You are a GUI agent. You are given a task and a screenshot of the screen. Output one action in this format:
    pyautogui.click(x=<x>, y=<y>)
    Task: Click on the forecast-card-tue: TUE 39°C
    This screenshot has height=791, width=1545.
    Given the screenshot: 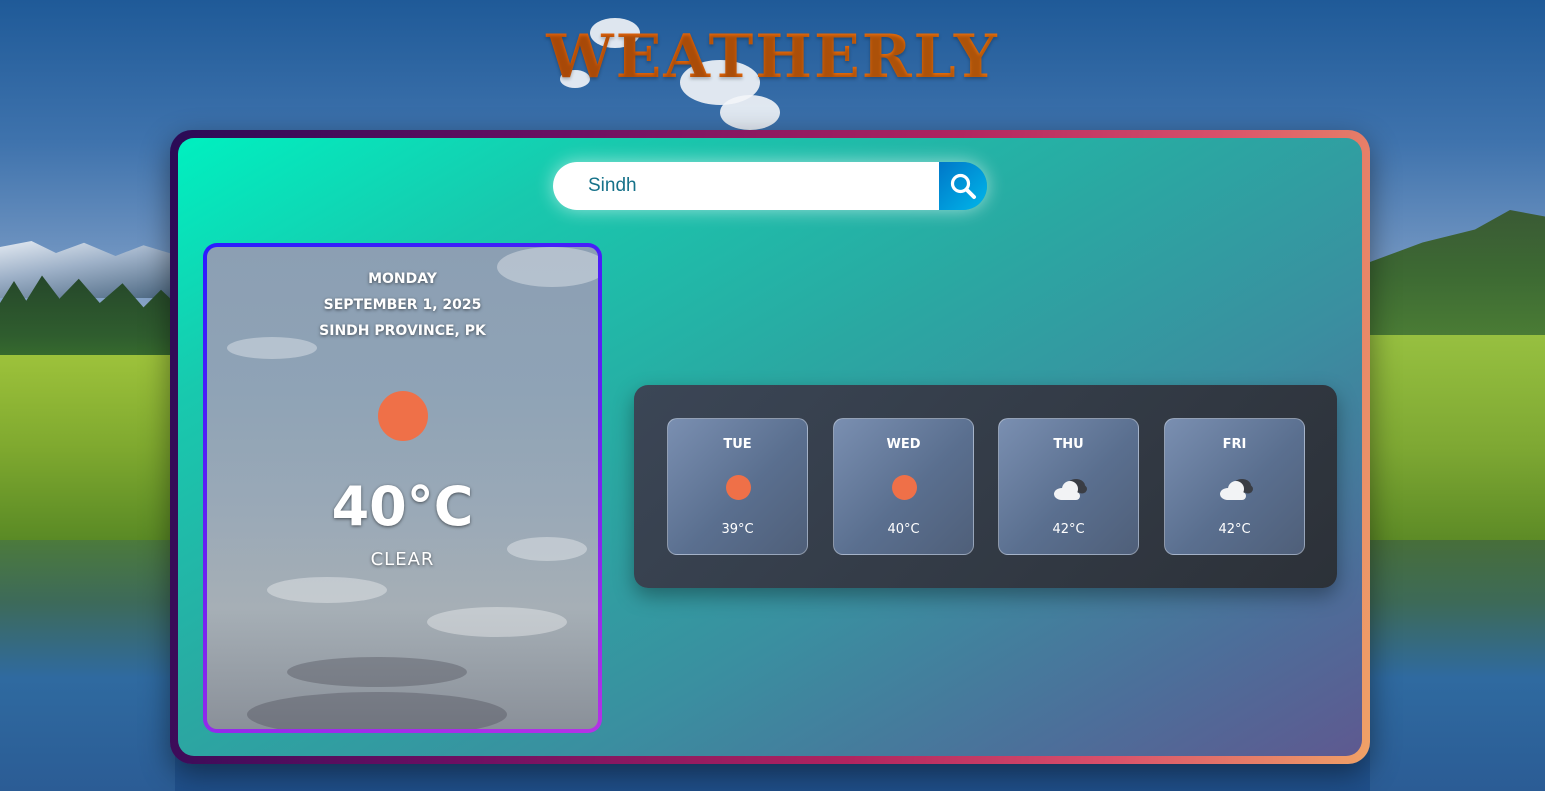 What is the action you would take?
    pyautogui.click(x=737, y=486)
    